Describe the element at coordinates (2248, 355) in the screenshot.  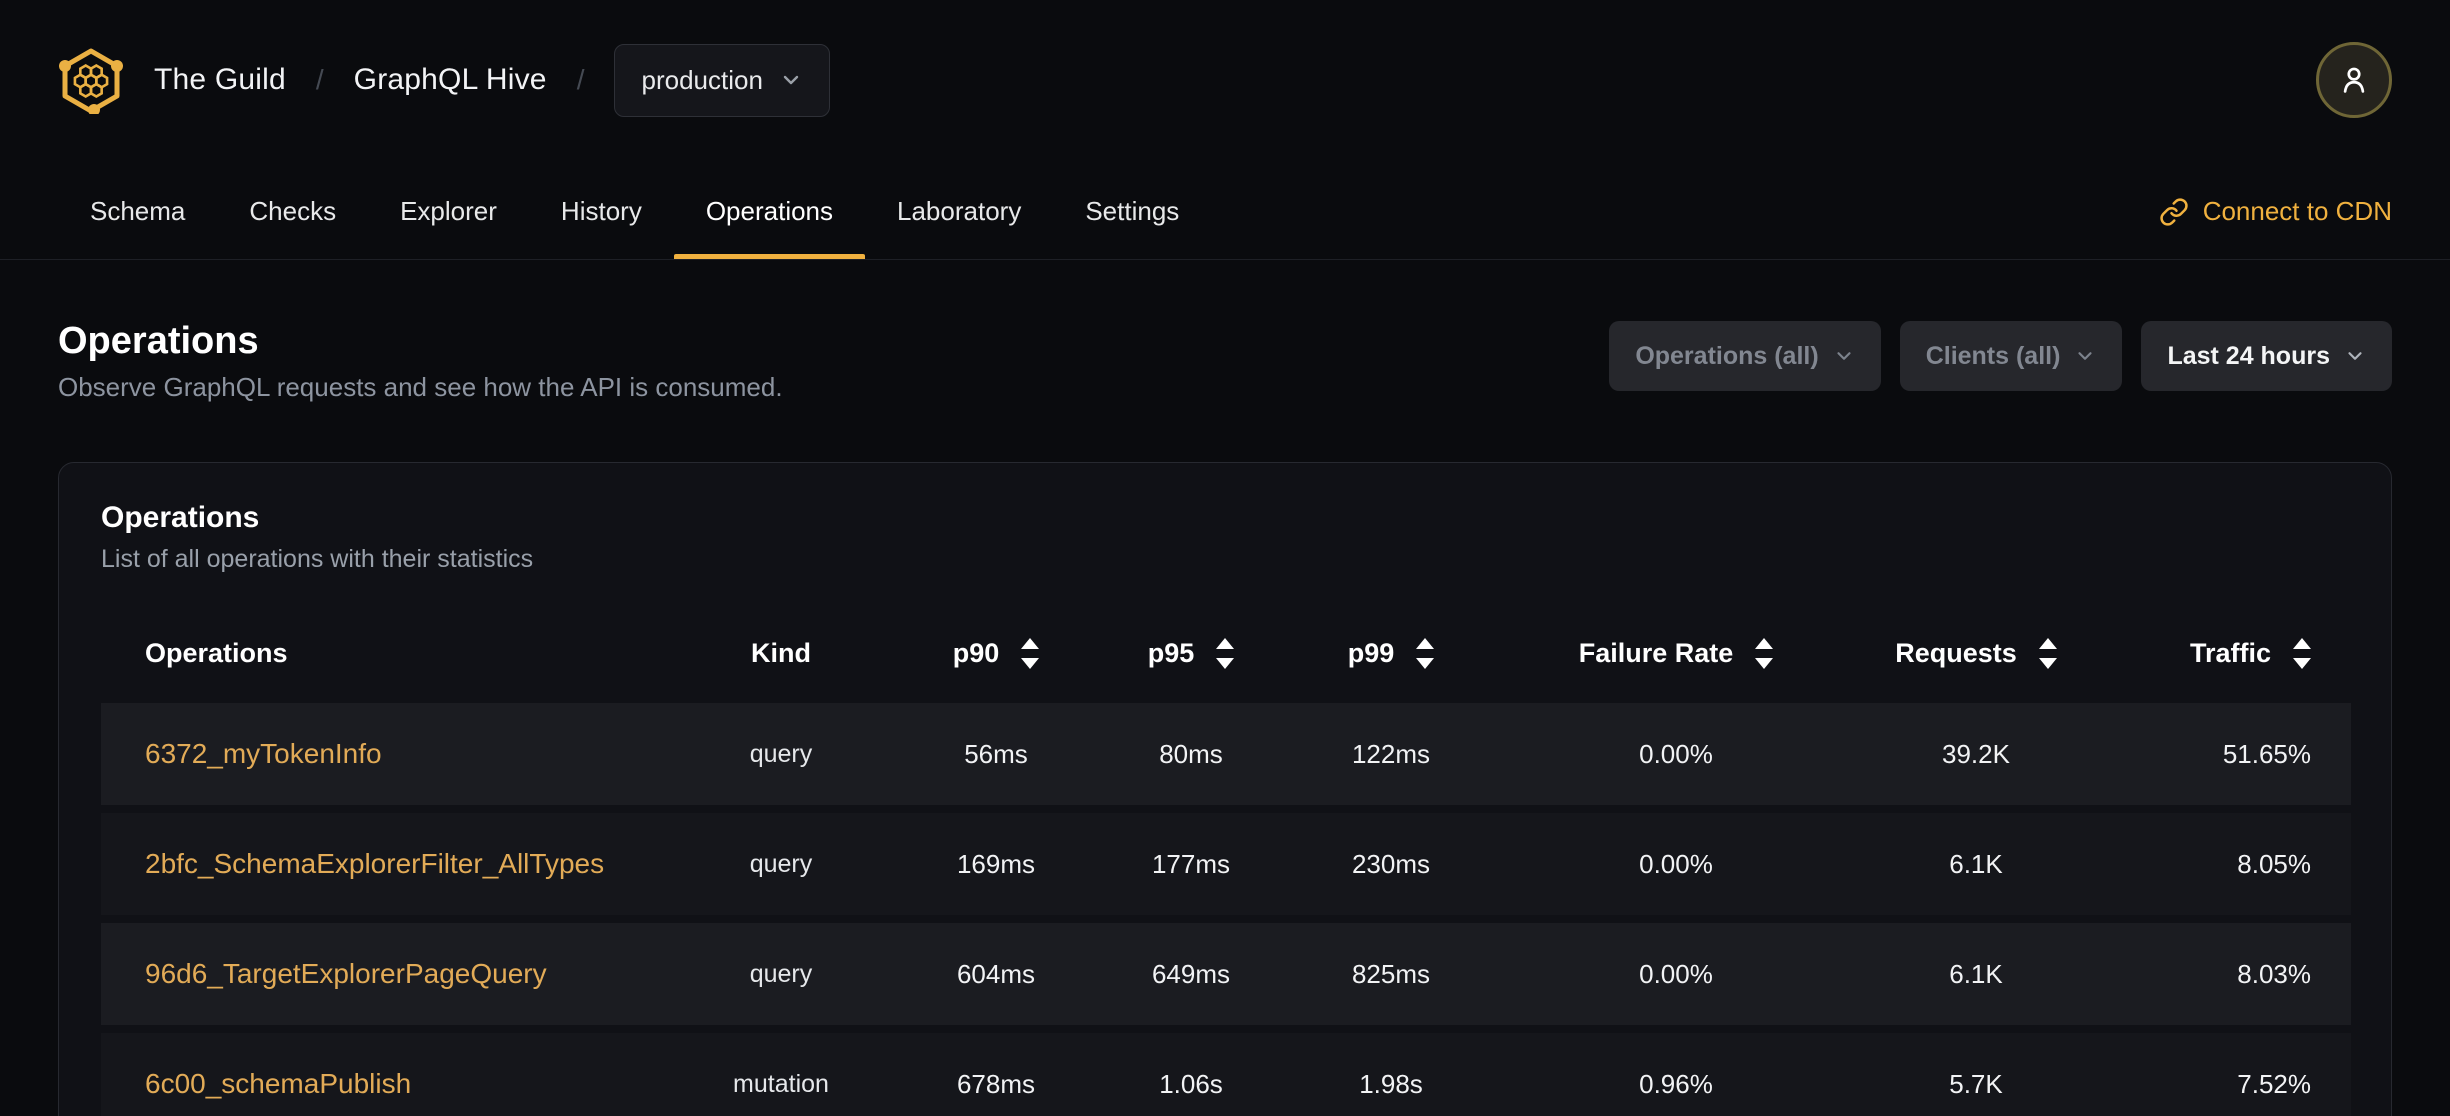
I see `period-filter-label: Last 24 hours` at that location.